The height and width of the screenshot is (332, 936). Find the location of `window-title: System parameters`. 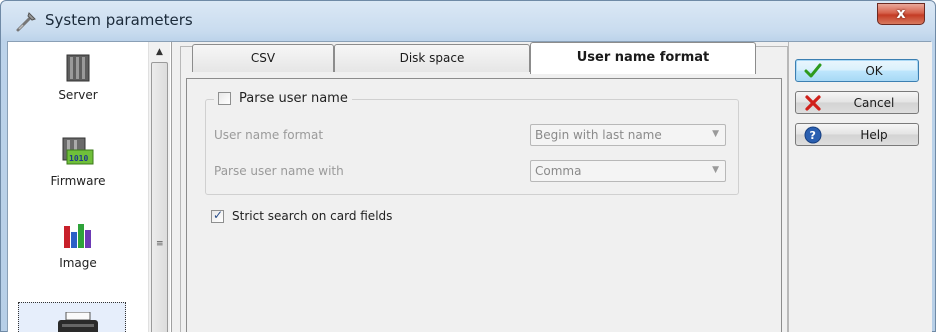

window-title: System parameters is located at coordinates (119, 20).